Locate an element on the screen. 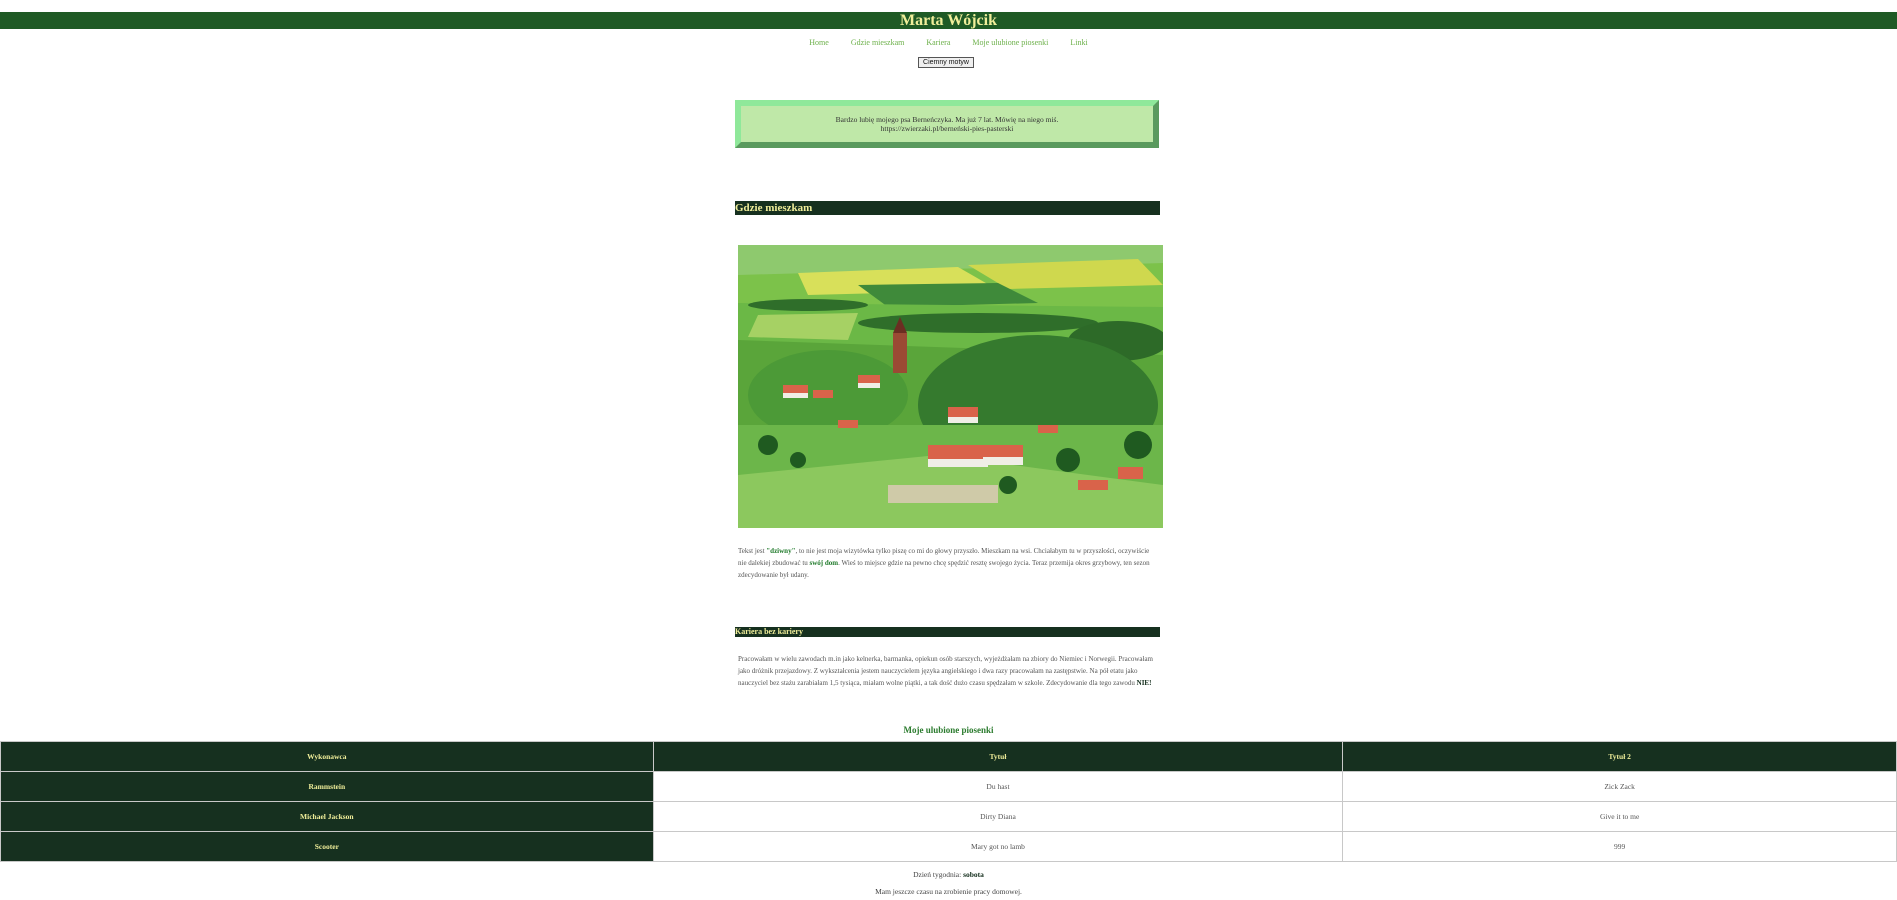  artist-cell: Scooter is located at coordinates (327, 846).